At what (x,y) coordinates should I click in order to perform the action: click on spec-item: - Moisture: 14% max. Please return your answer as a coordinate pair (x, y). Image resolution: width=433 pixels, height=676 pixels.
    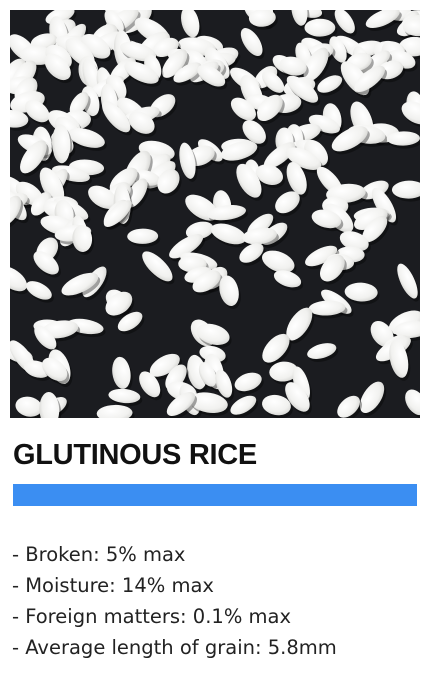
    Looking at the image, I should click on (113, 585).